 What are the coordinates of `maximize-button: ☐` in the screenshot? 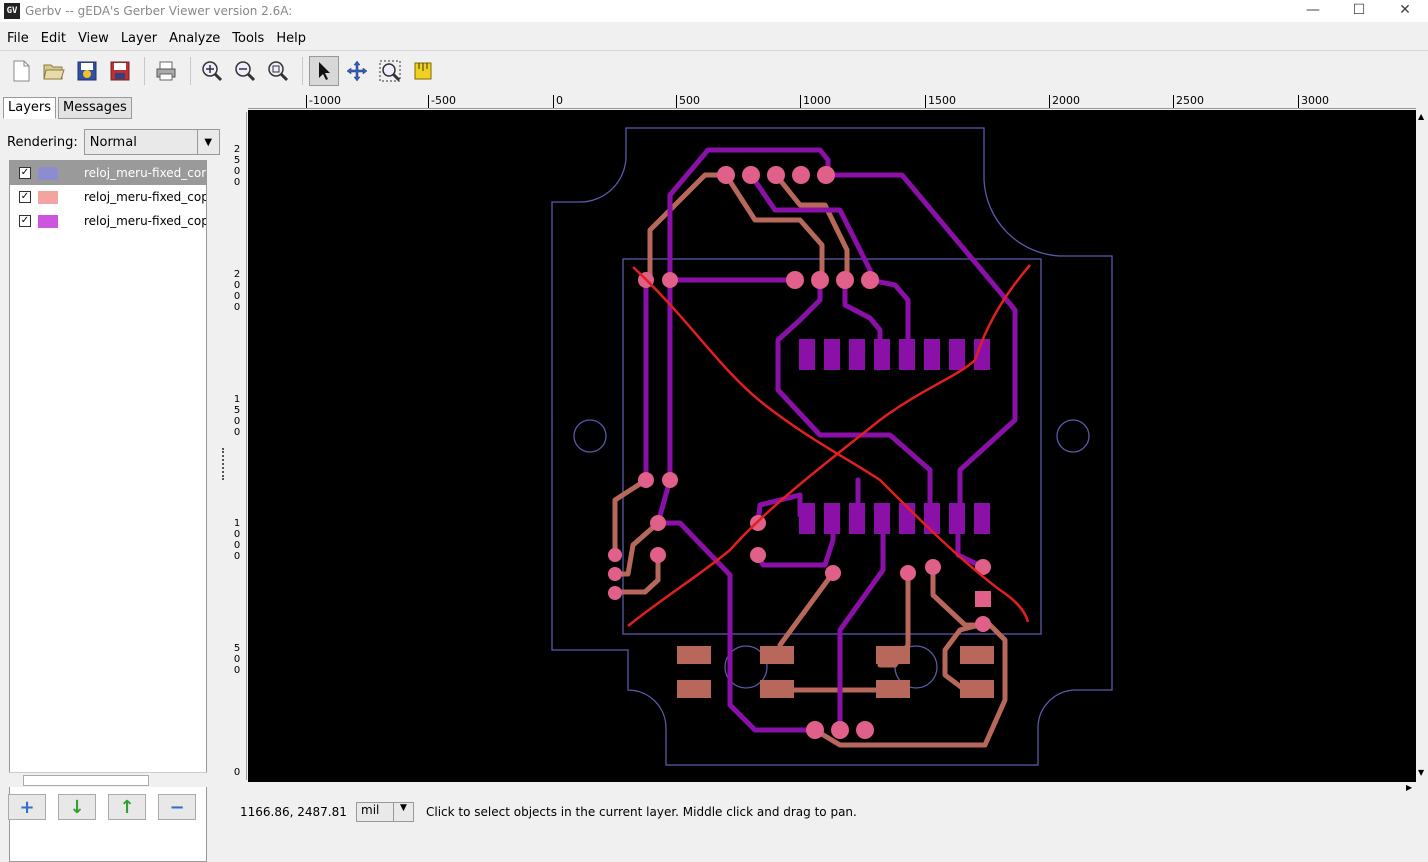 It's located at (1359, 11).